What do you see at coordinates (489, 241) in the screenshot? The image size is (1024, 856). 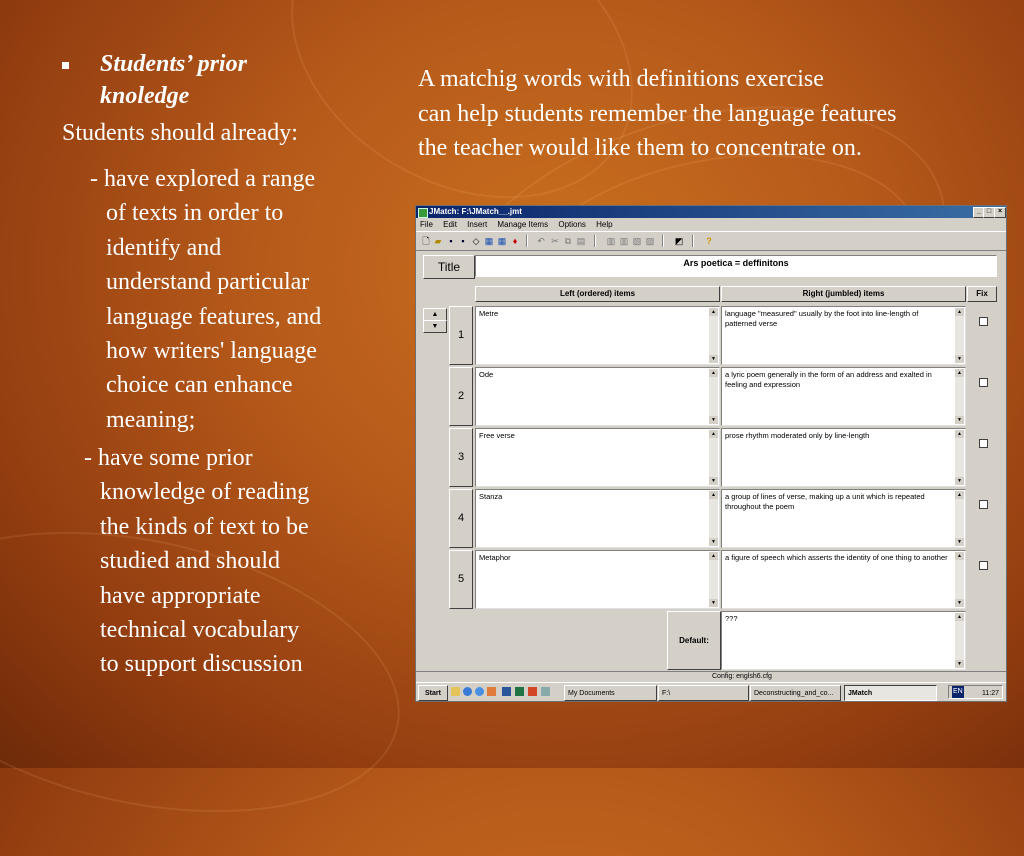 I see `web-page-icon: ▦` at bounding box center [489, 241].